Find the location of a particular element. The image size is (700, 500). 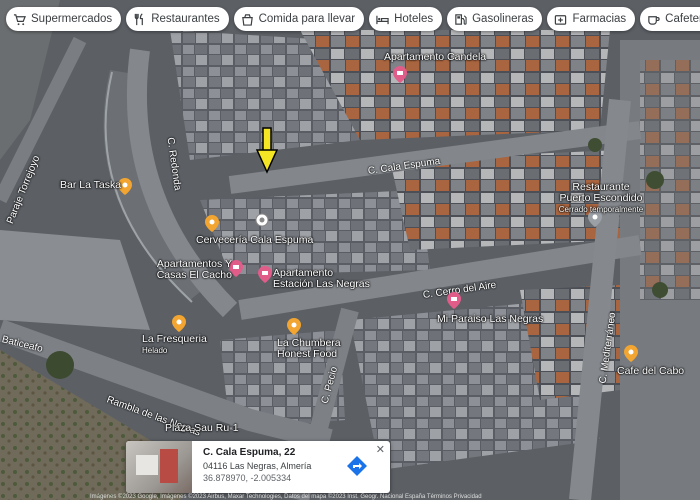

icecream-pin-icon is located at coordinates (179, 323).